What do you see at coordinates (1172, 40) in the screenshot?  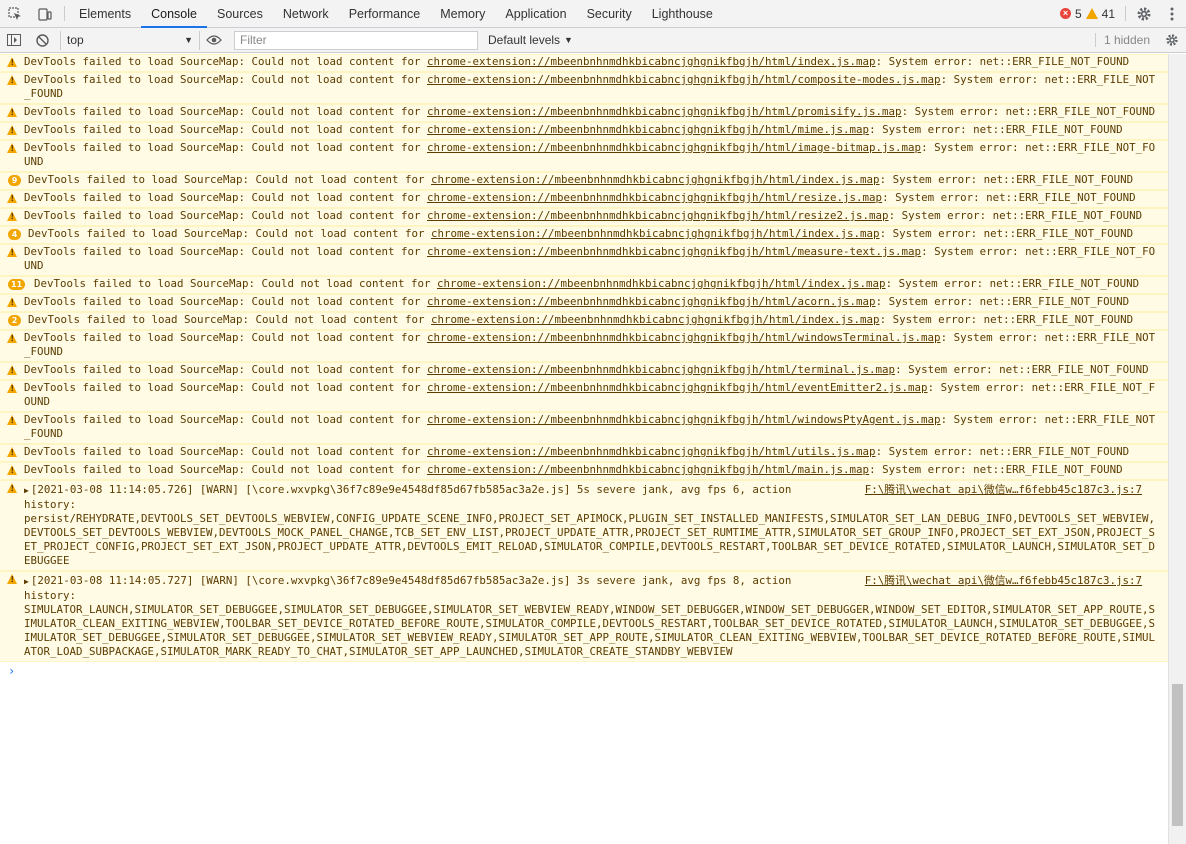 I see `console-settings-gear-icon` at bounding box center [1172, 40].